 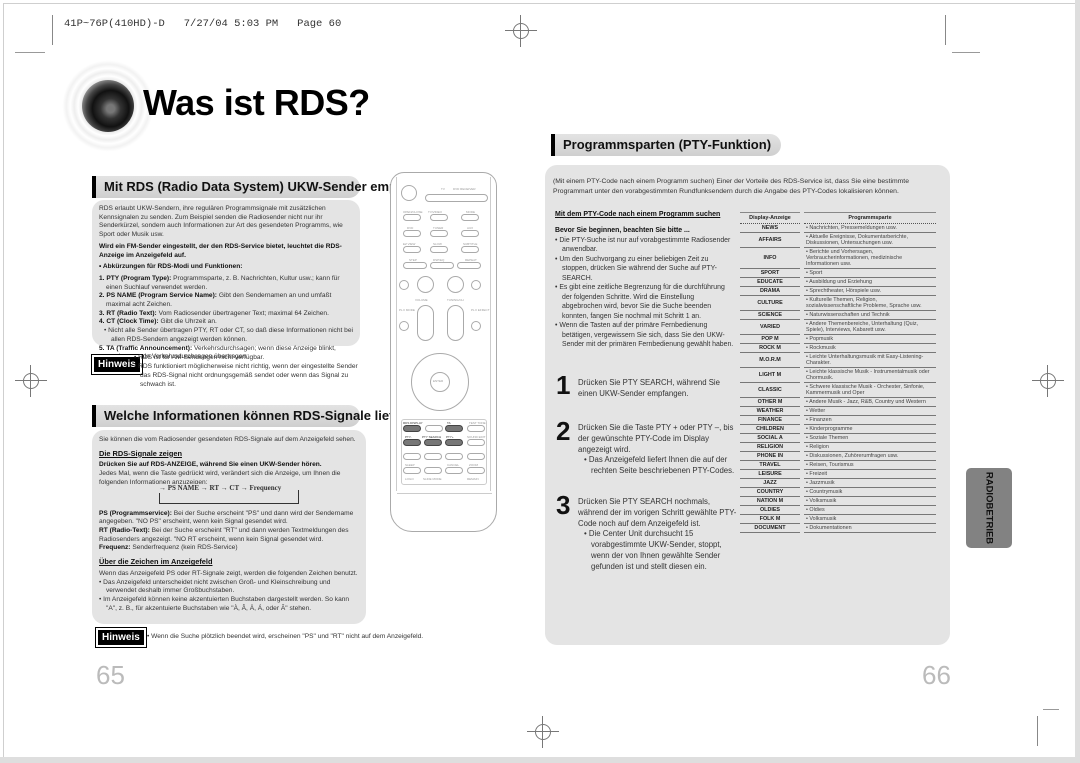 I want to click on pty-minus-button, so click(x=412, y=442).